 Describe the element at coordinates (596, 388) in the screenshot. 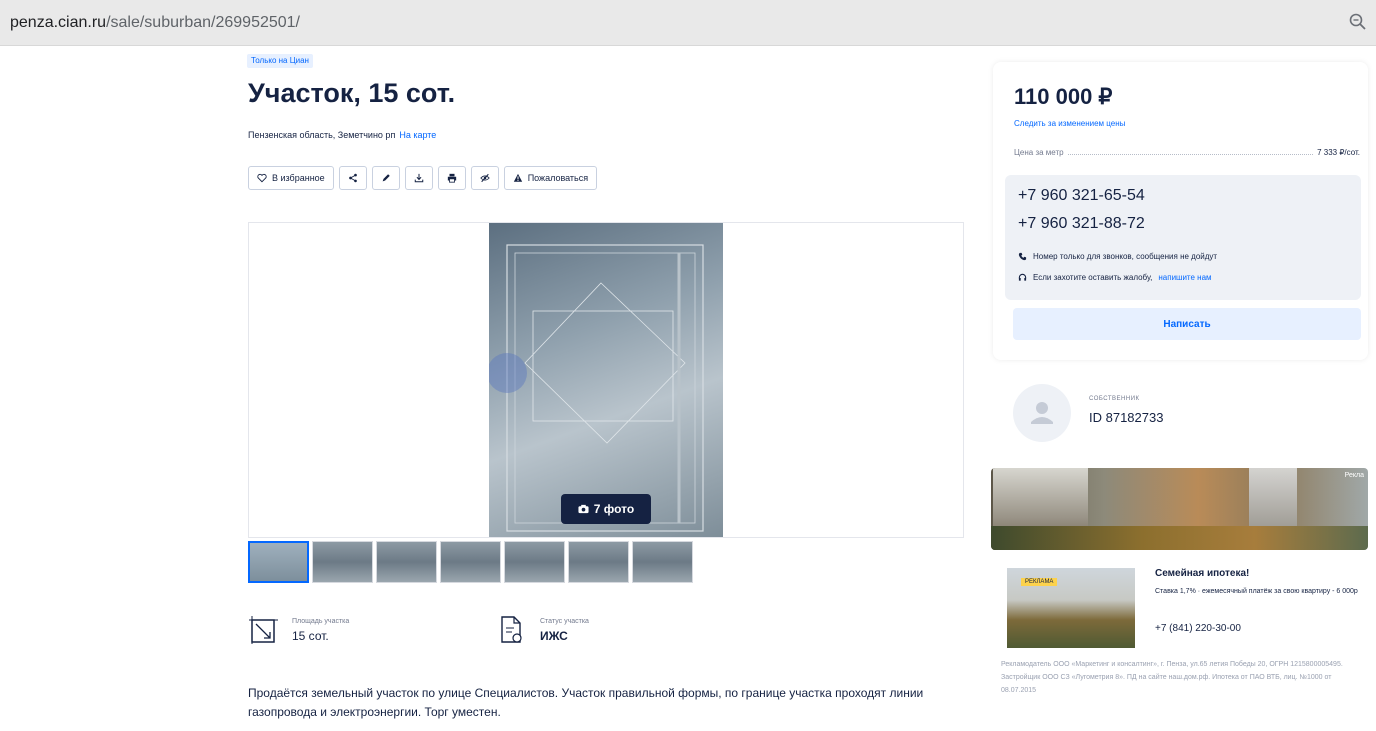

I see `plan-drawing-image` at that location.